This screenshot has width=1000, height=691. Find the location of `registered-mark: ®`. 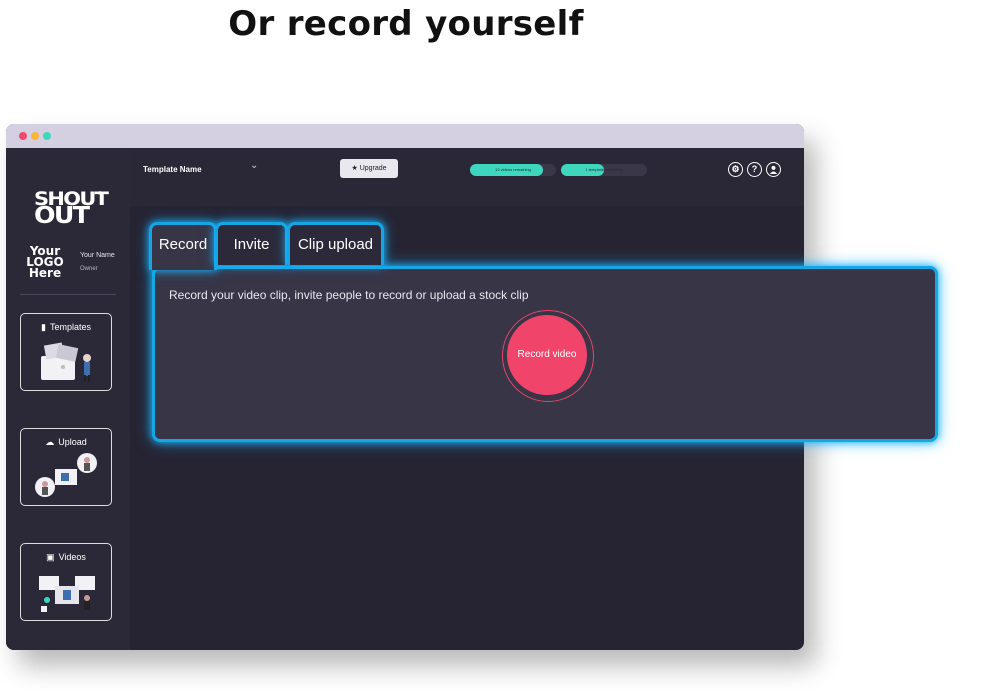

registered-mark: ® is located at coordinates (100, 194).